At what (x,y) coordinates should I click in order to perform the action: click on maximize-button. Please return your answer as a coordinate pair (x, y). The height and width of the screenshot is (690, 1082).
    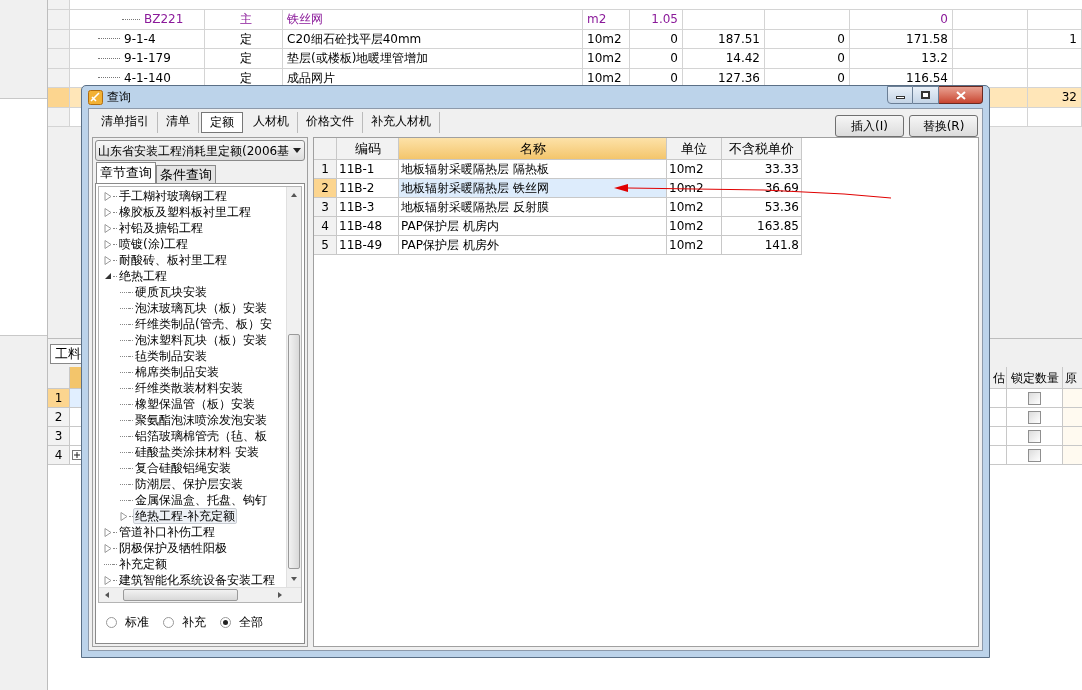
    Looking at the image, I should click on (926, 95).